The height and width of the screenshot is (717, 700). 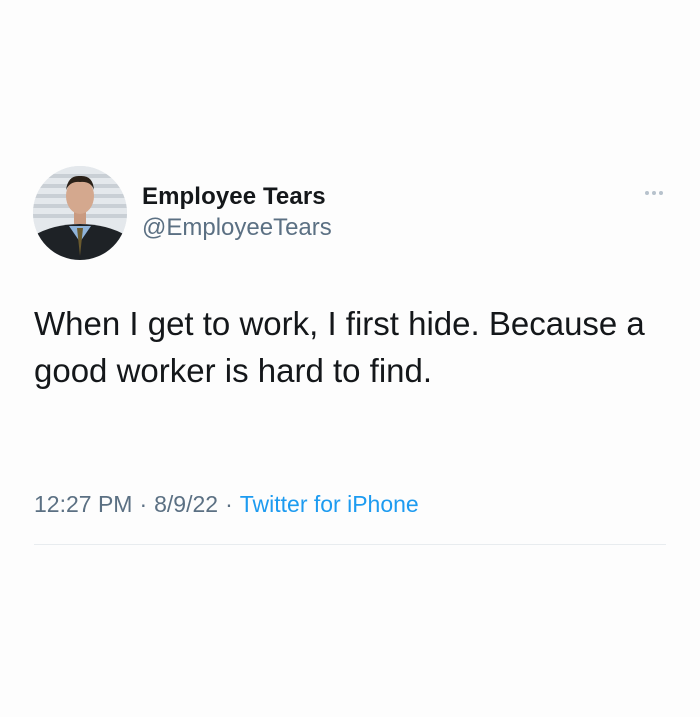 I want to click on divider, so click(x=350, y=544).